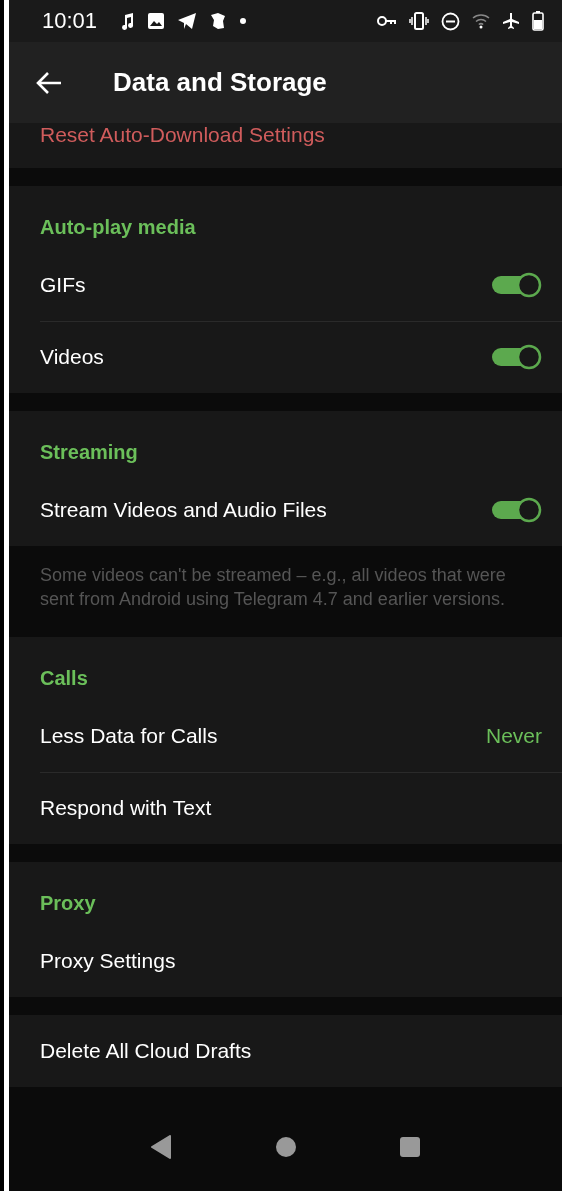 The width and height of the screenshot is (562, 1191). What do you see at coordinates (263, 736) in the screenshot?
I see `setting-label: Less Data for Calls` at bounding box center [263, 736].